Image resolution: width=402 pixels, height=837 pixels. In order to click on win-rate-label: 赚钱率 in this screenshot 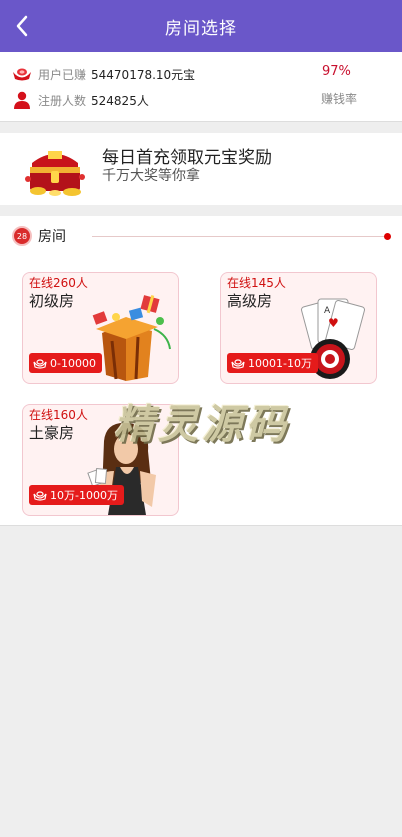, I will do `click(339, 99)`.